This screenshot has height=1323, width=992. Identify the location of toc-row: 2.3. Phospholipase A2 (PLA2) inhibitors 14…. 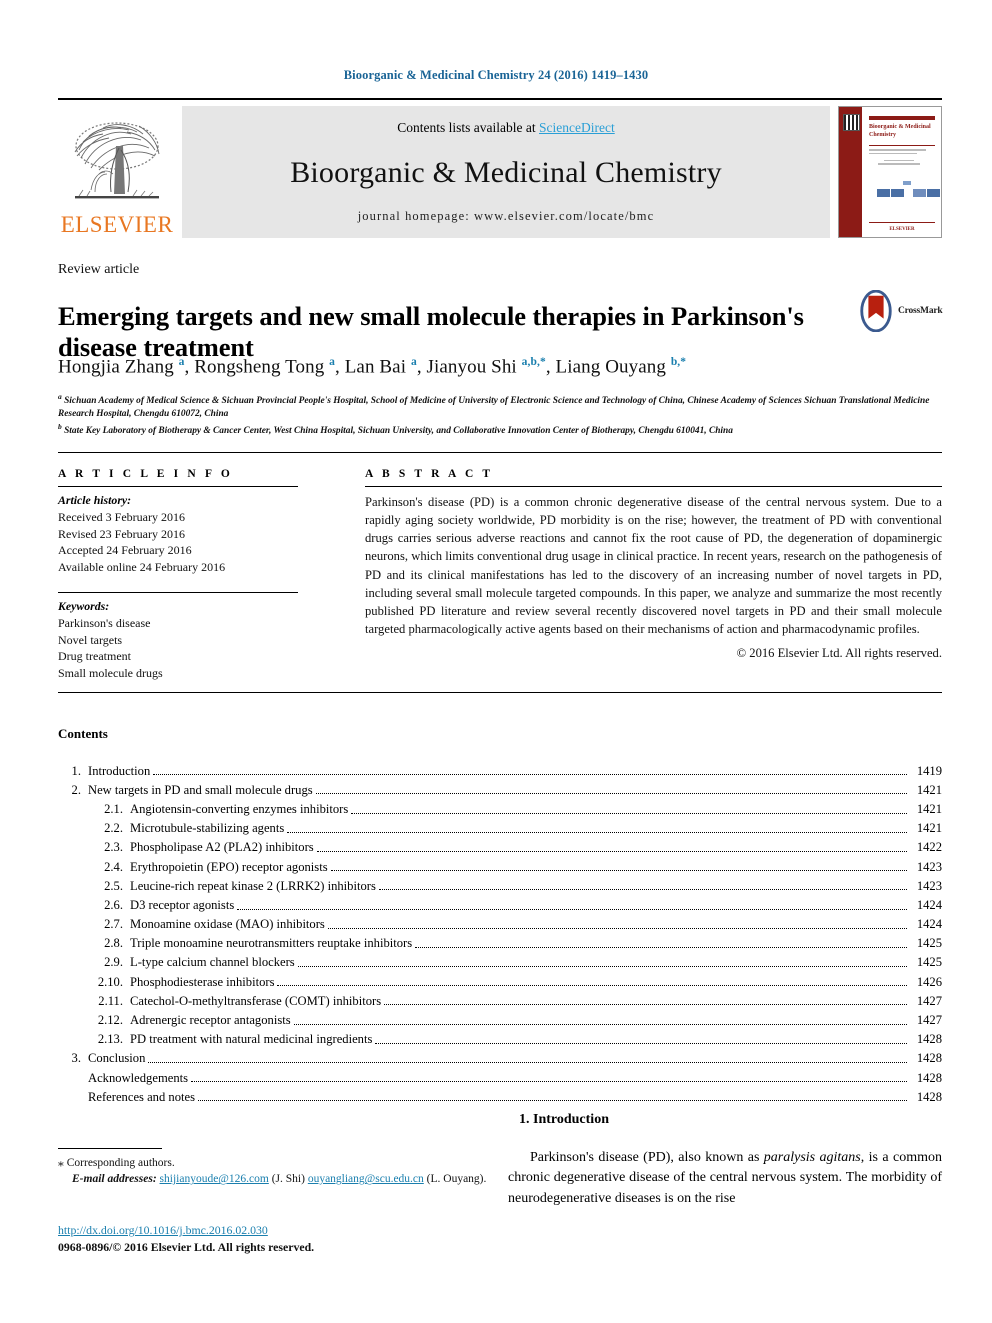
(500, 844).